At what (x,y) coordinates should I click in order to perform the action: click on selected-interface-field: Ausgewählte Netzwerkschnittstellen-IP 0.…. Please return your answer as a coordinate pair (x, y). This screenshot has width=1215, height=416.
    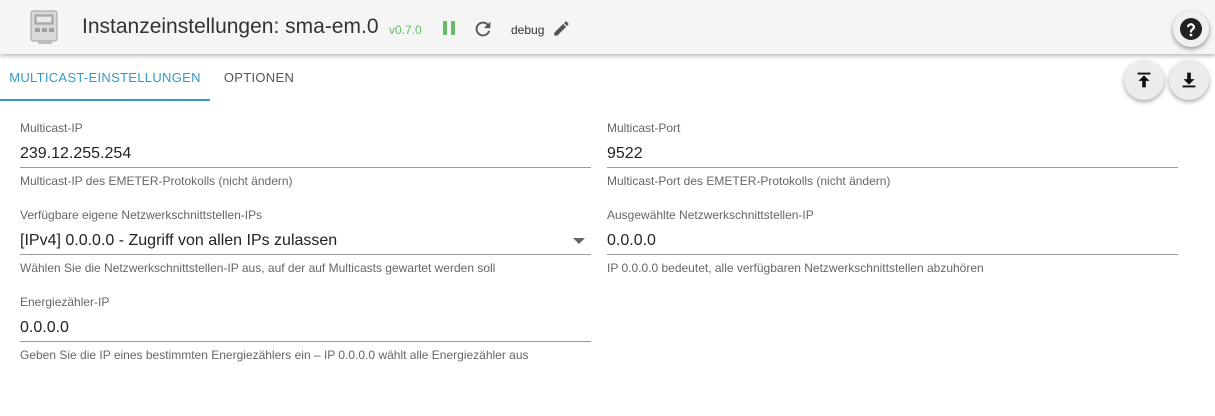
    Looking at the image, I should click on (892, 241).